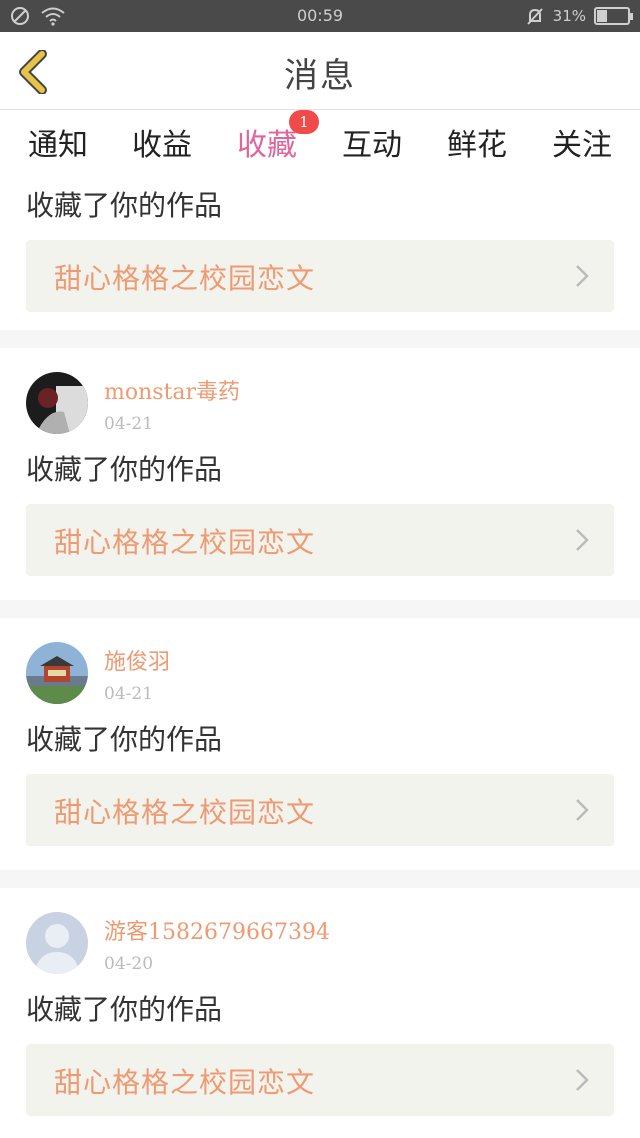 This screenshot has width=640, height=1138. What do you see at coordinates (162, 142) in the screenshot?
I see `tab-earnings: 收益` at bounding box center [162, 142].